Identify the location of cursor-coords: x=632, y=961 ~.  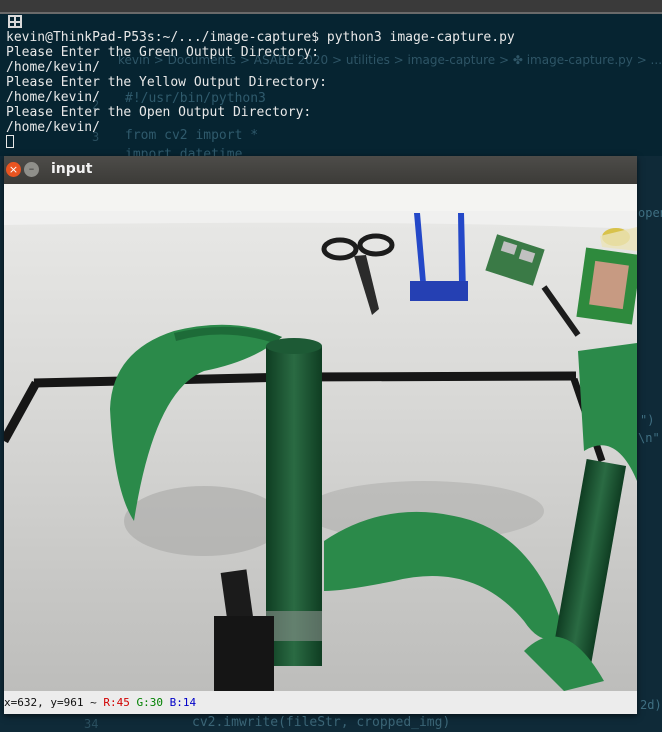
(50, 702).